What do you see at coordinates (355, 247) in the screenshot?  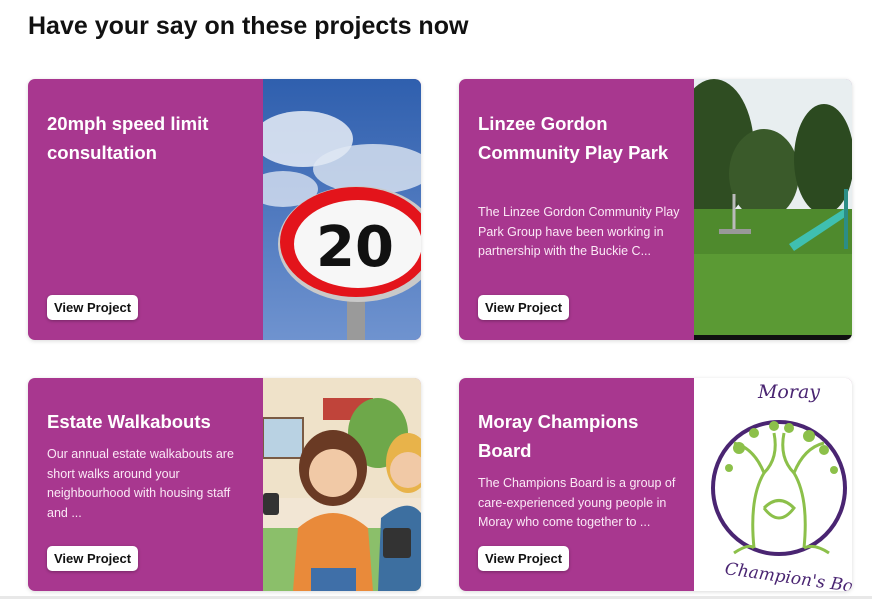 I see `sign-number: 20` at bounding box center [355, 247].